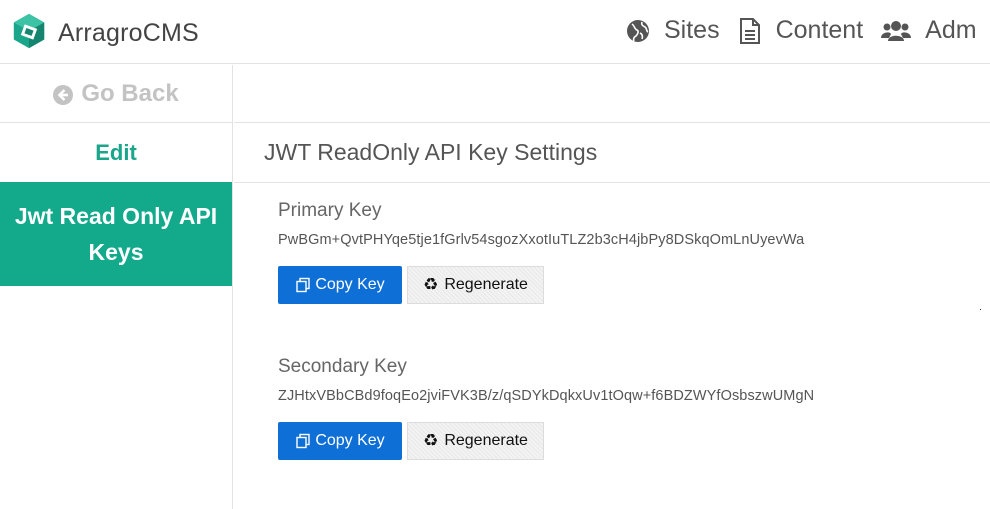 This screenshot has width=990, height=509. I want to click on nav-content: Content, so click(801, 30).